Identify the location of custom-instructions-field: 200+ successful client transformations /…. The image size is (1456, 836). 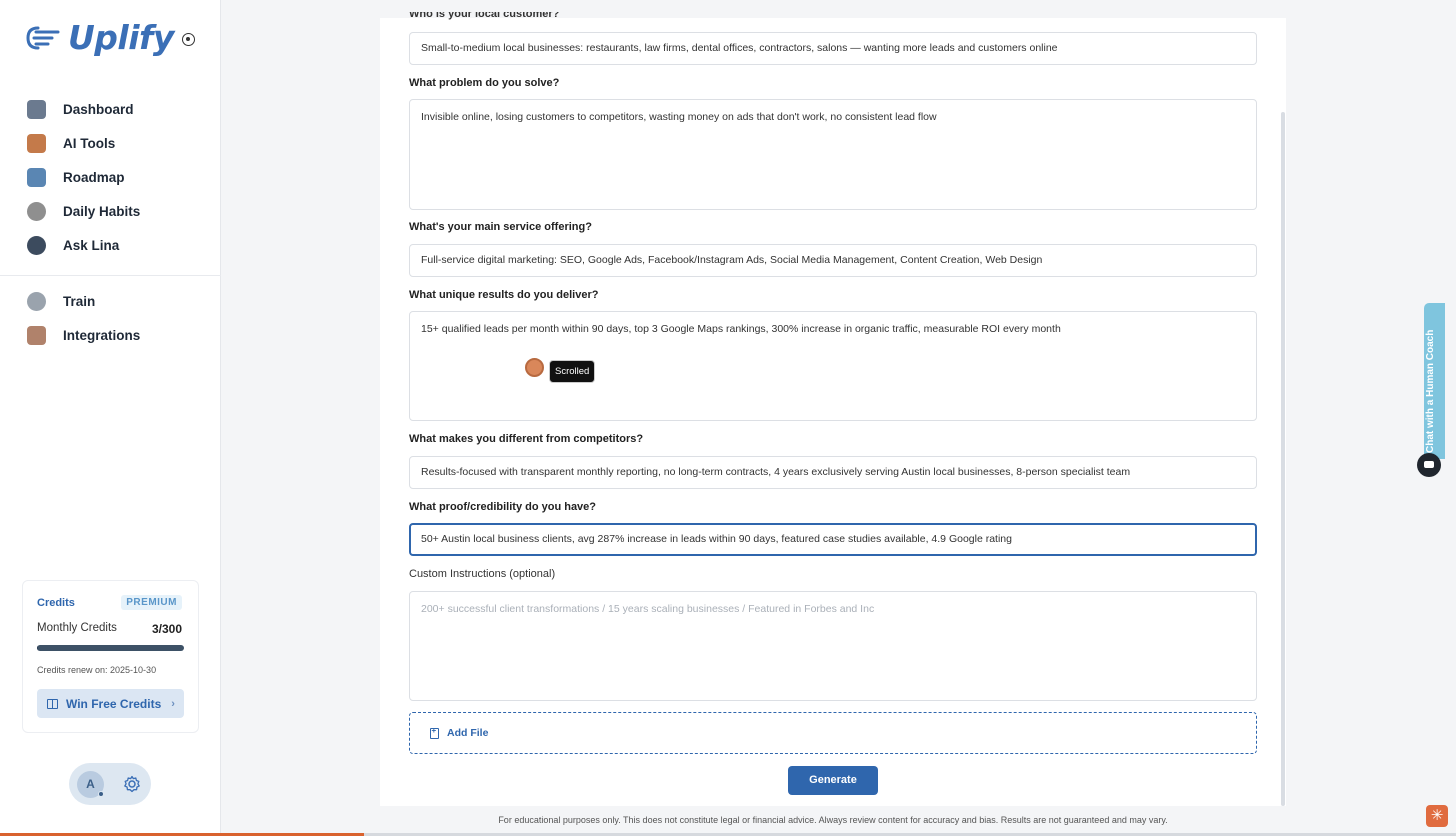
(833, 646).